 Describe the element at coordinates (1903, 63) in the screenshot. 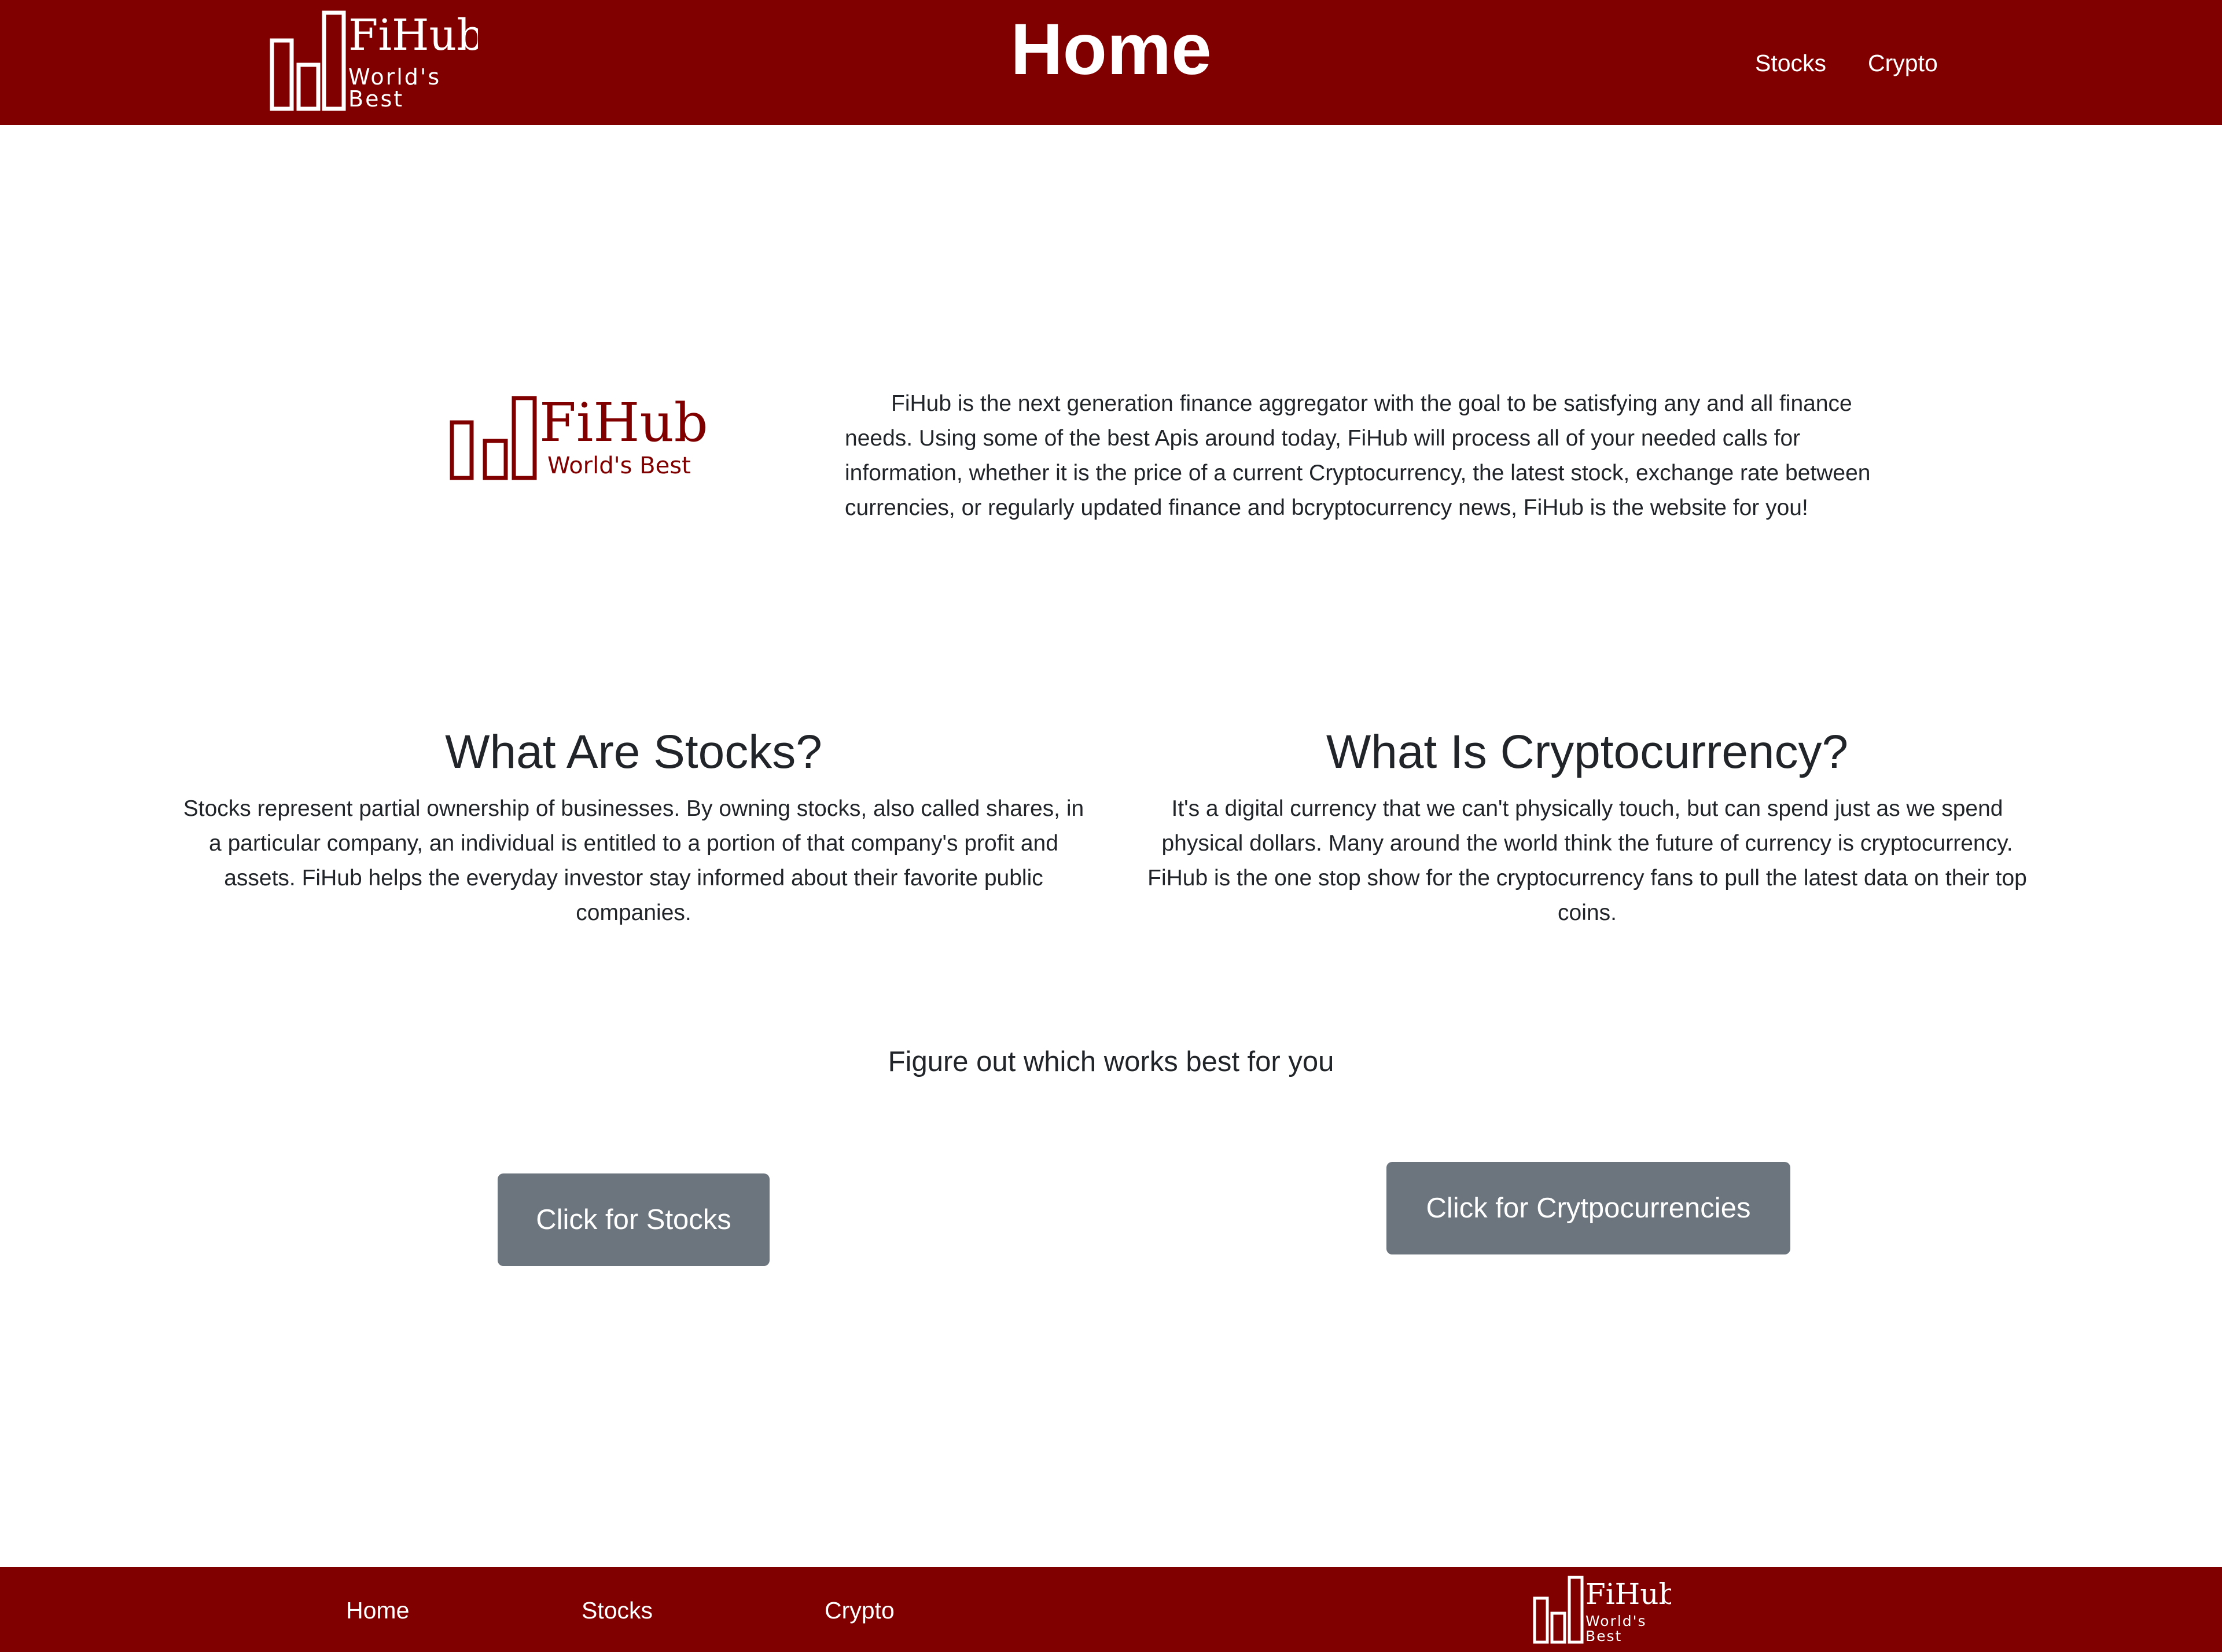

I see `nav-link-crypto: Crypto` at that location.